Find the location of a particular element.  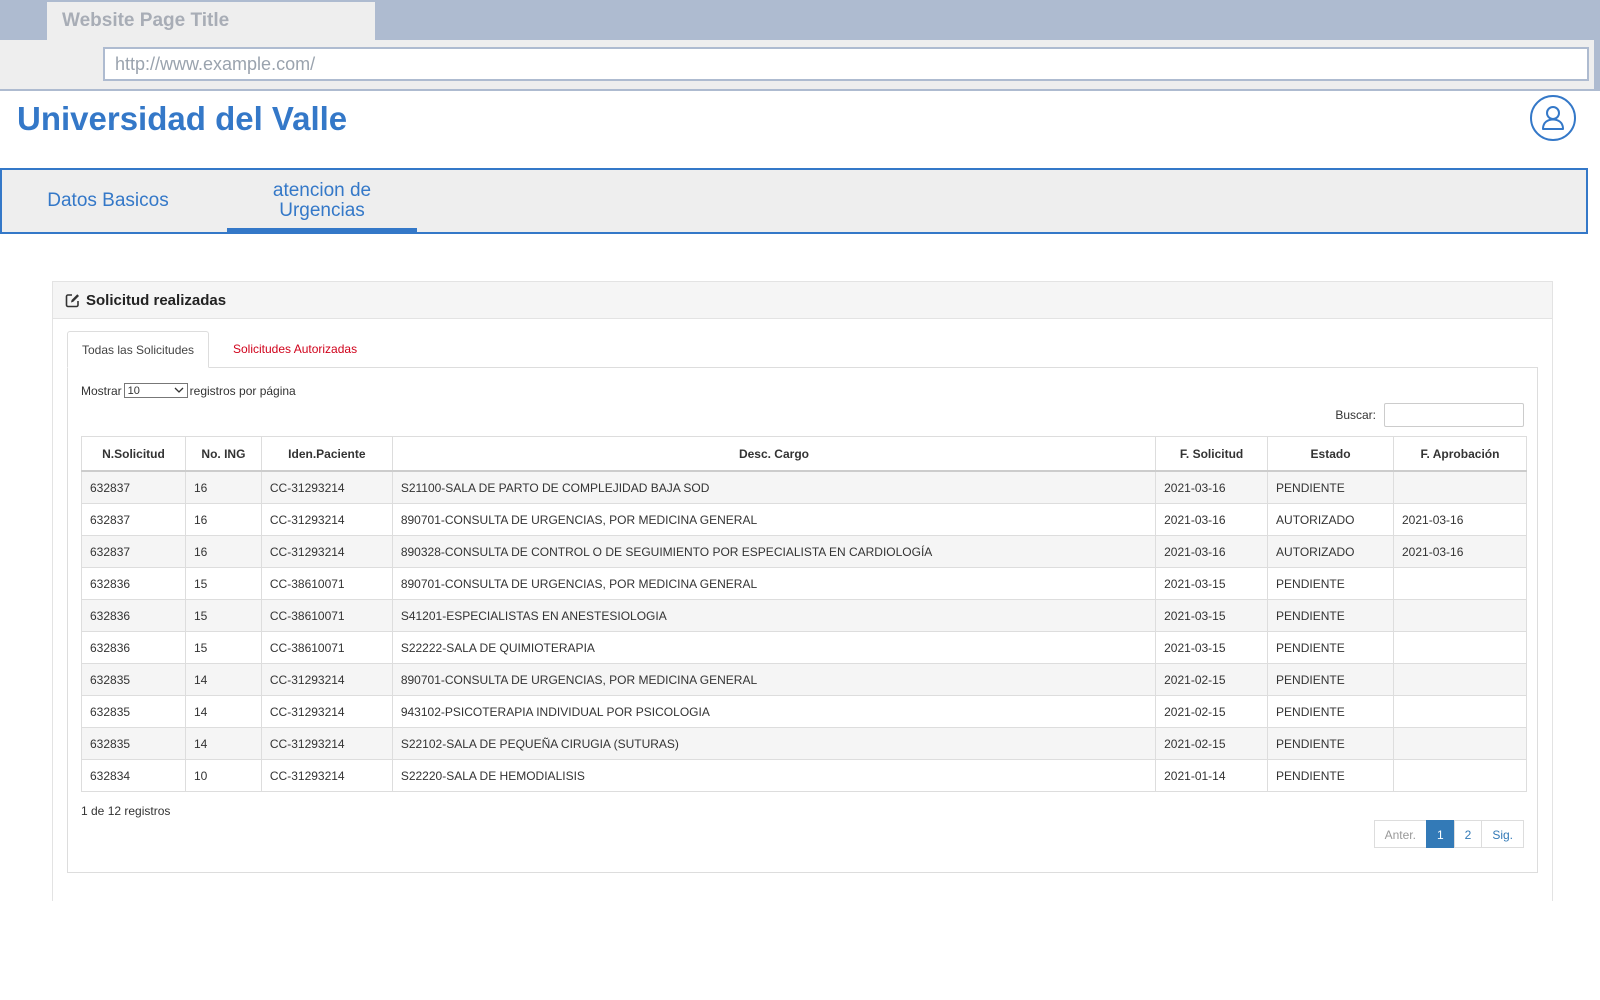

page-length-control: Mostrar 10 registros por página is located at coordinates (188, 390).